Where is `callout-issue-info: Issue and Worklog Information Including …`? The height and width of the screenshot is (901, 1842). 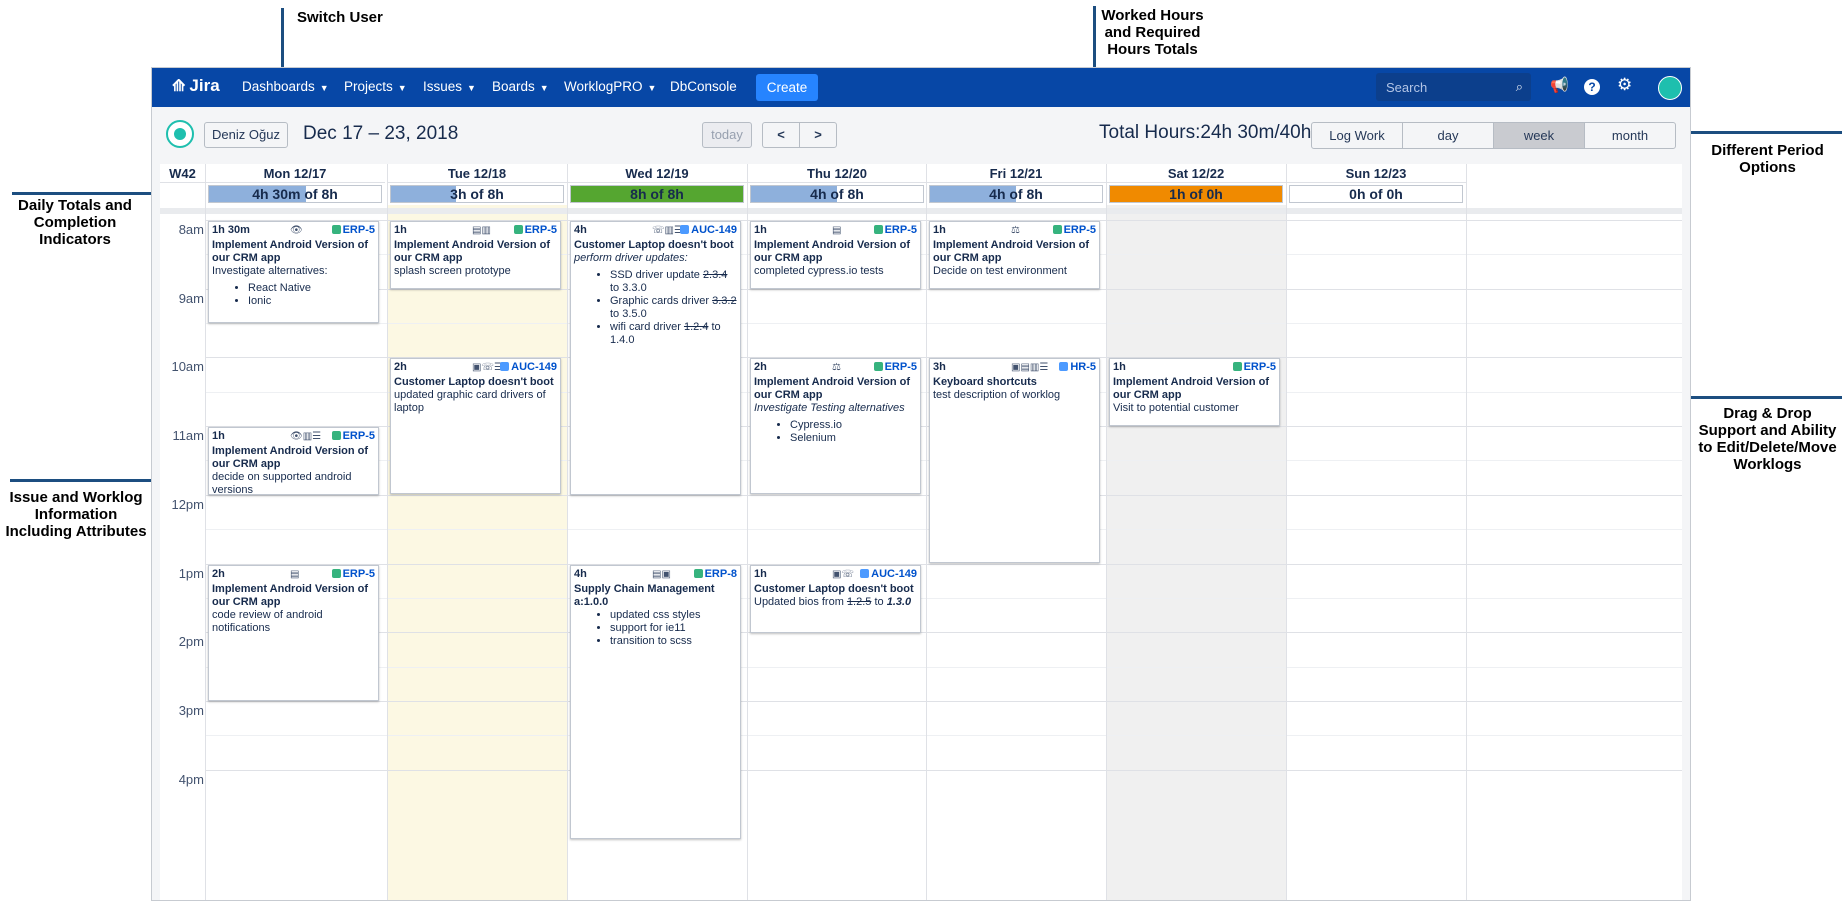
callout-issue-info: Issue and Worklog Information Including … is located at coordinates (76, 514).